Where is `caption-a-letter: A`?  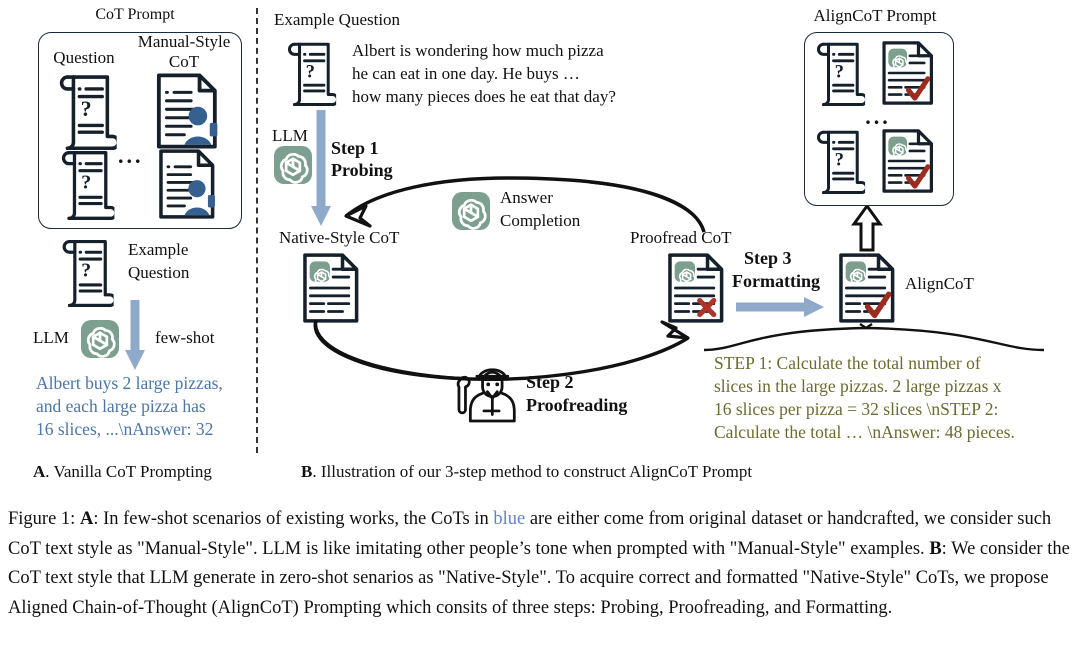 caption-a-letter: A is located at coordinates (86, 519).